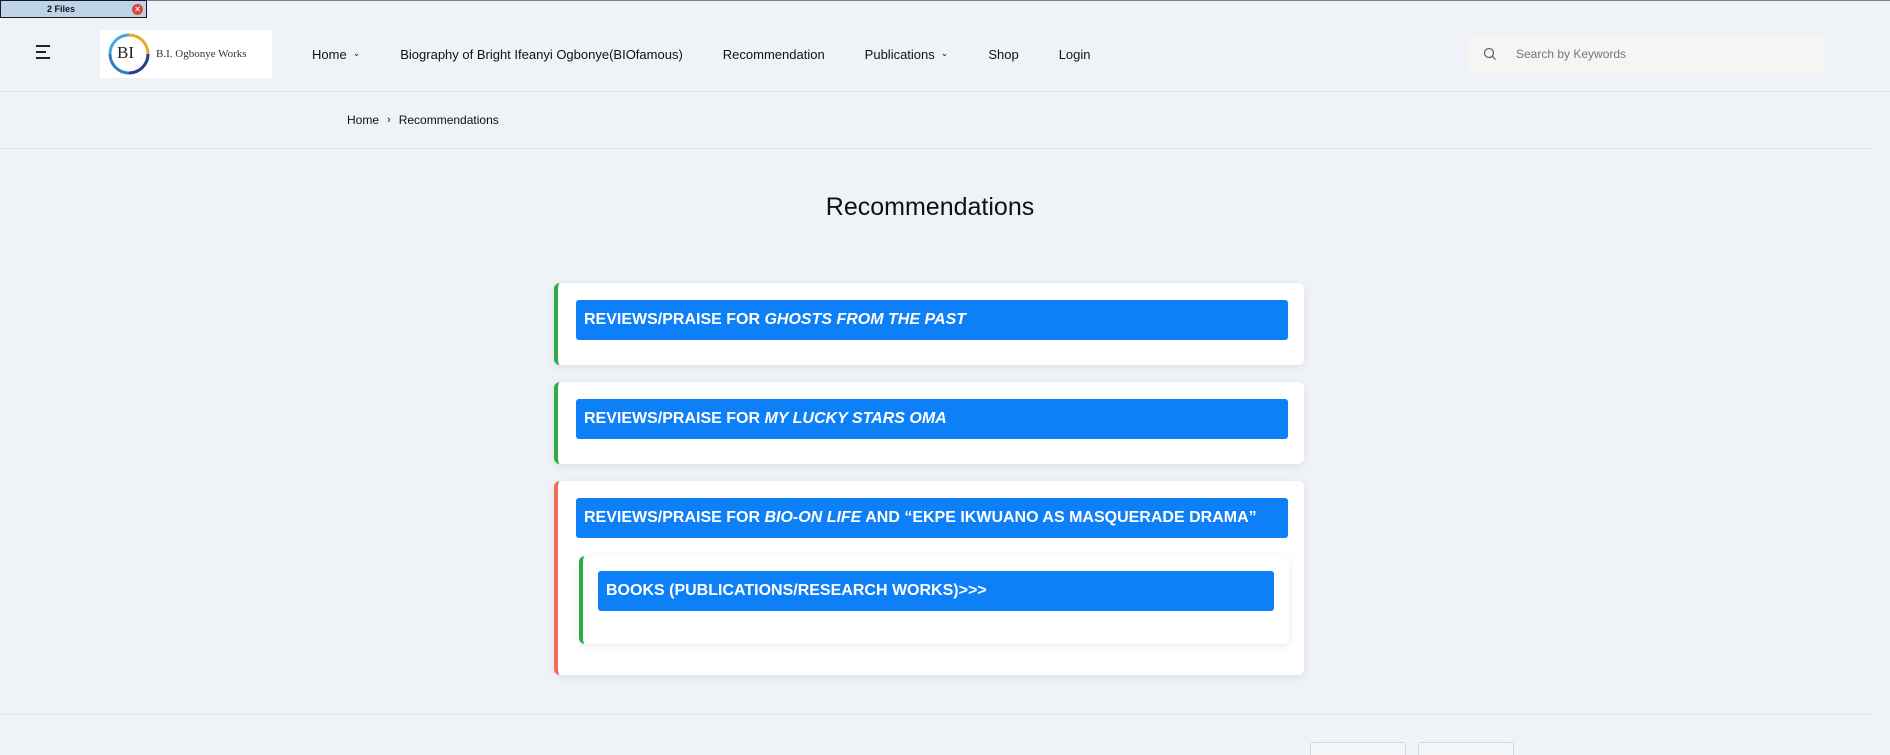  I want to click on logo-mark-icon: BI, so click(129, 54).